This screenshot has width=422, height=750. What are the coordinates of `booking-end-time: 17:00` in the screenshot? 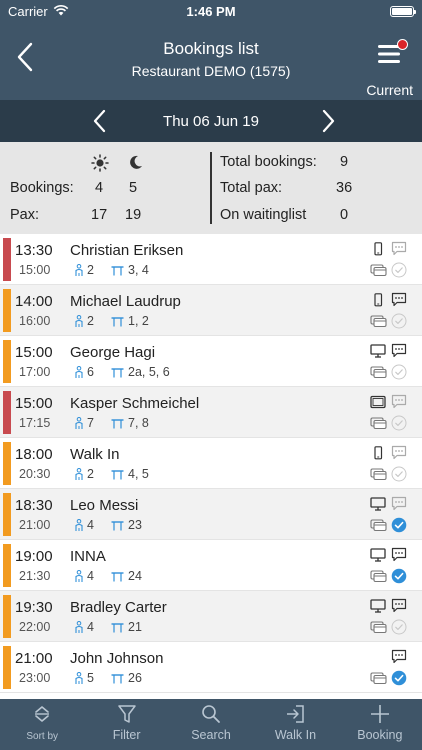 It's located at (35, 372).